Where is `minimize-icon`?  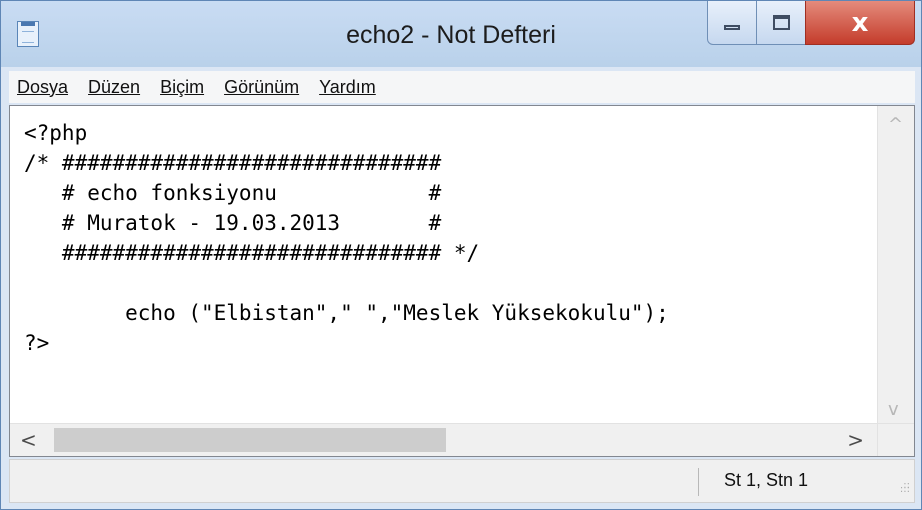
minimize-icon is located at coordinates (732, 27).